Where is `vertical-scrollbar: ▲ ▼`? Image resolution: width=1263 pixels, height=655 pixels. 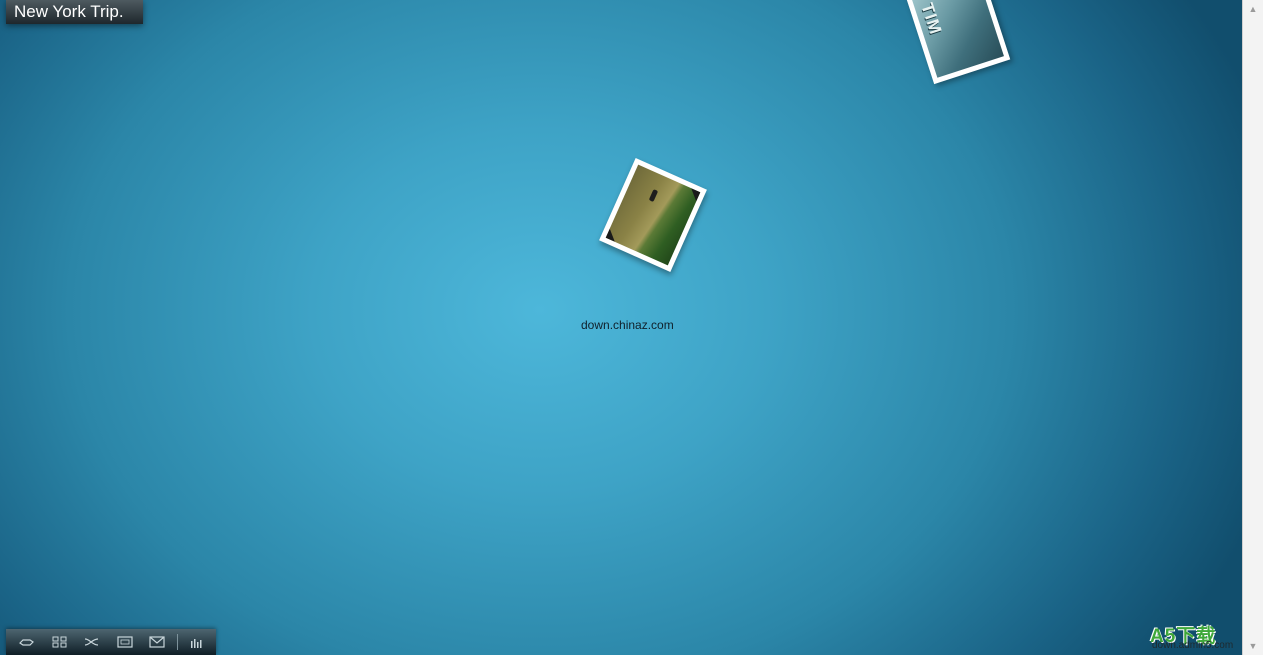 vertical-scrollbar: ▲ ▼ is located at coordinates (1252, 327).